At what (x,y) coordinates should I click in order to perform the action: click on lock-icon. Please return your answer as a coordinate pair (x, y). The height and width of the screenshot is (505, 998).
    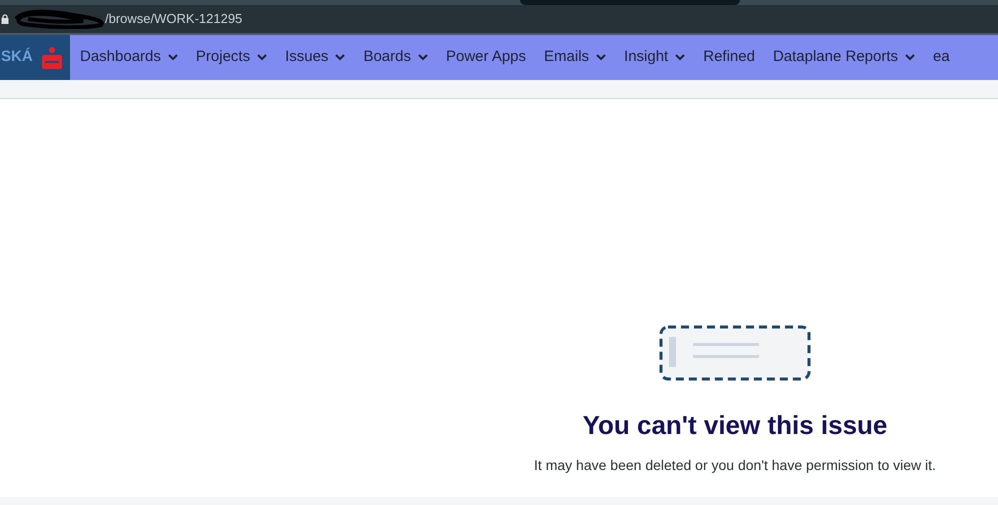
    Looking at the image, I should click on (5, 19).